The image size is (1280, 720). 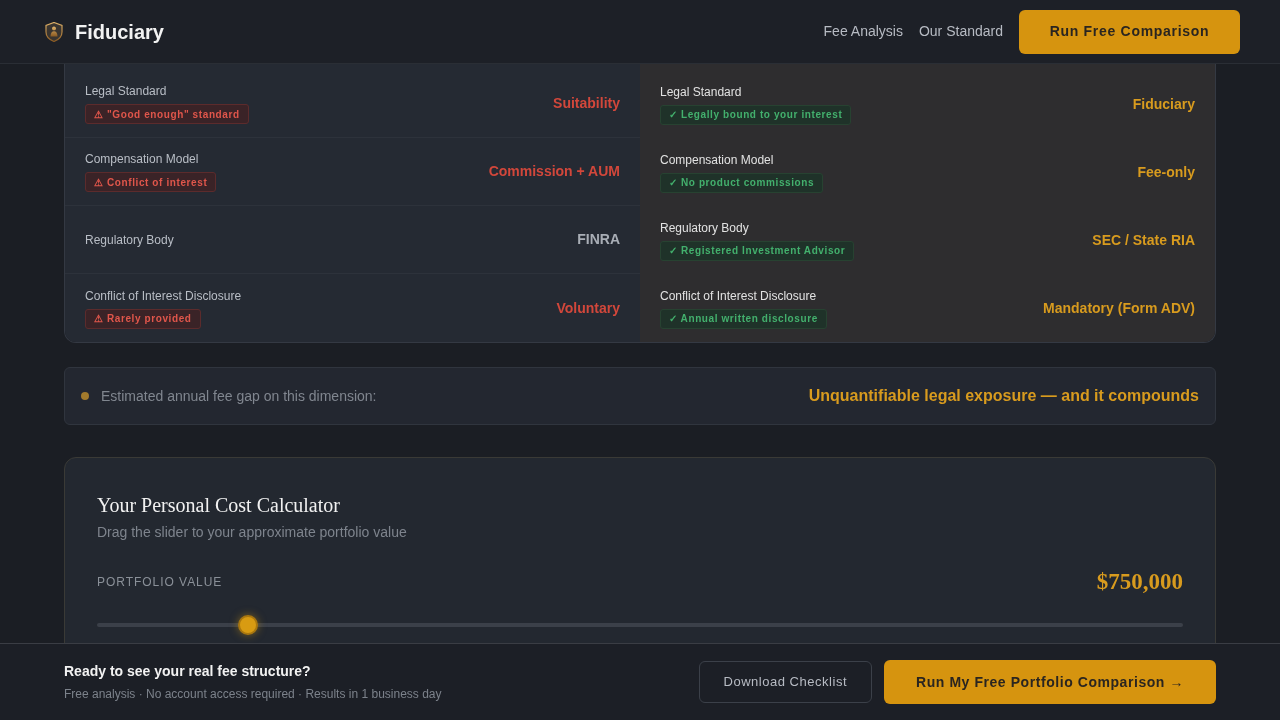 I want to click on status-tag: ✓ Legally bound to your interest, so click(x=756, y=114).